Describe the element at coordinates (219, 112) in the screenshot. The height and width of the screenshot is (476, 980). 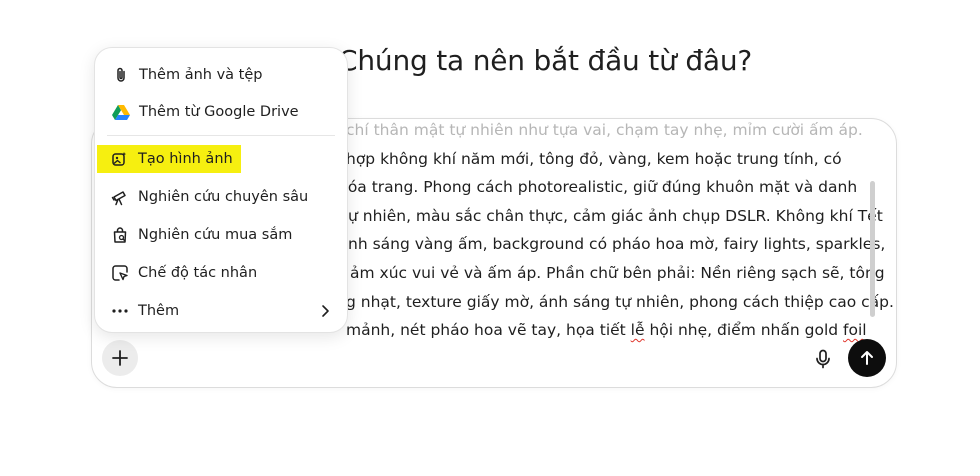
I see `menu-item-label: Thêm từ Google Drive` at that location.